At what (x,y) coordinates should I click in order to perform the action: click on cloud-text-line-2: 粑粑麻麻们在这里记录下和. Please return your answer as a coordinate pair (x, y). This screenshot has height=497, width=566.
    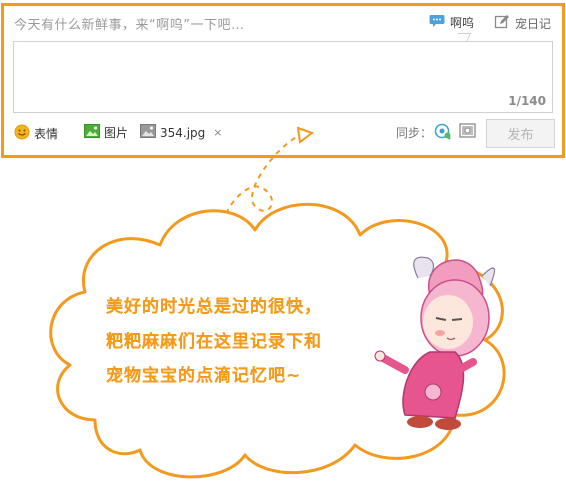
    Looking at the image, I should click on (214, 342).